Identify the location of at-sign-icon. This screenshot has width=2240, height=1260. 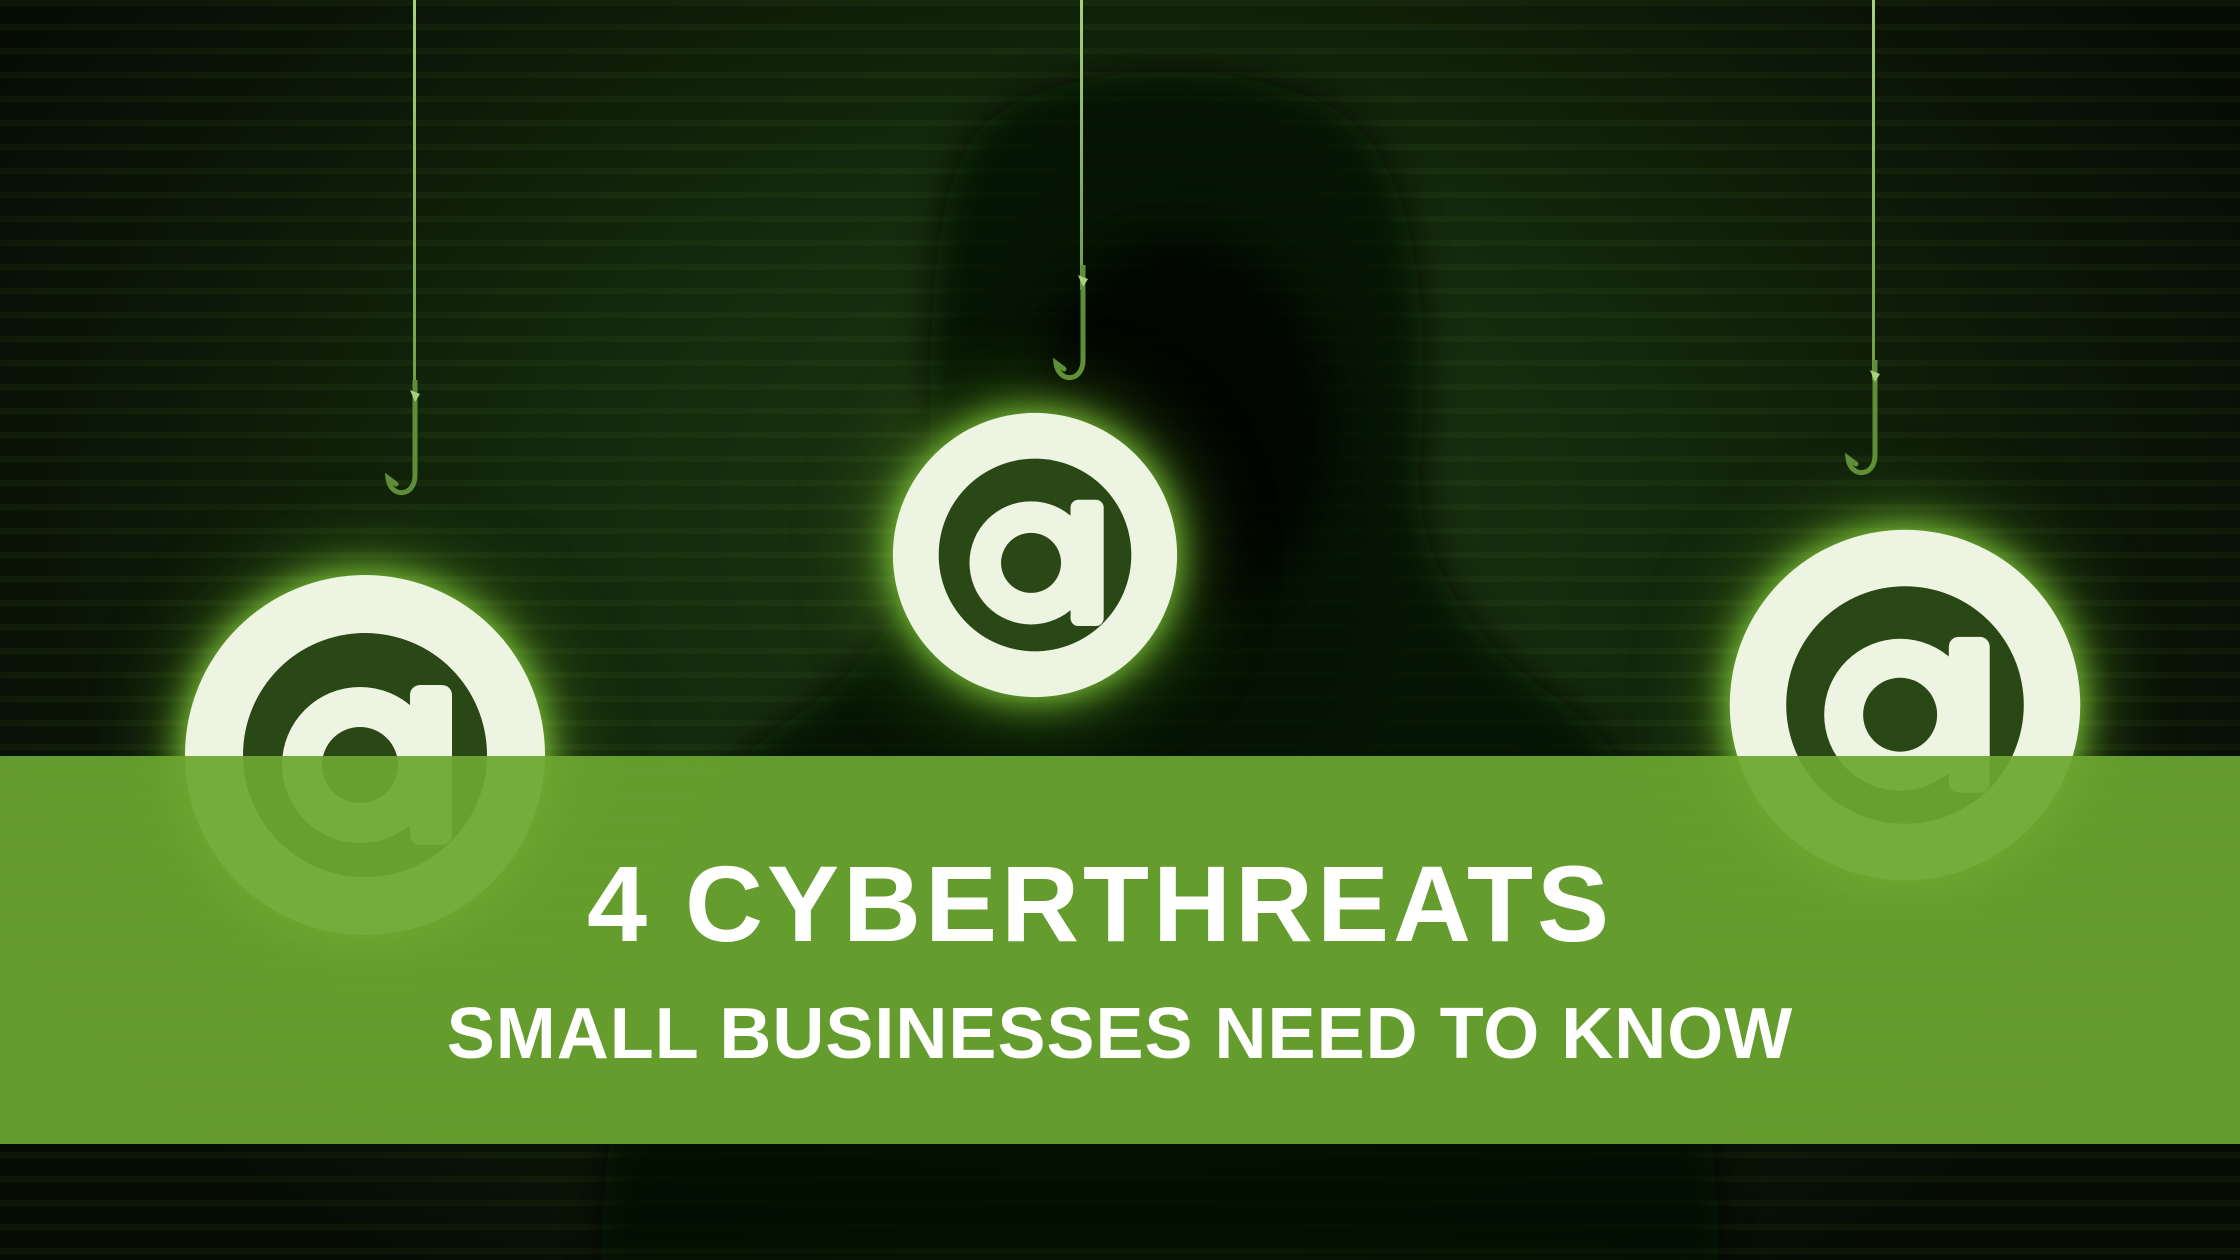
(1035, 555).